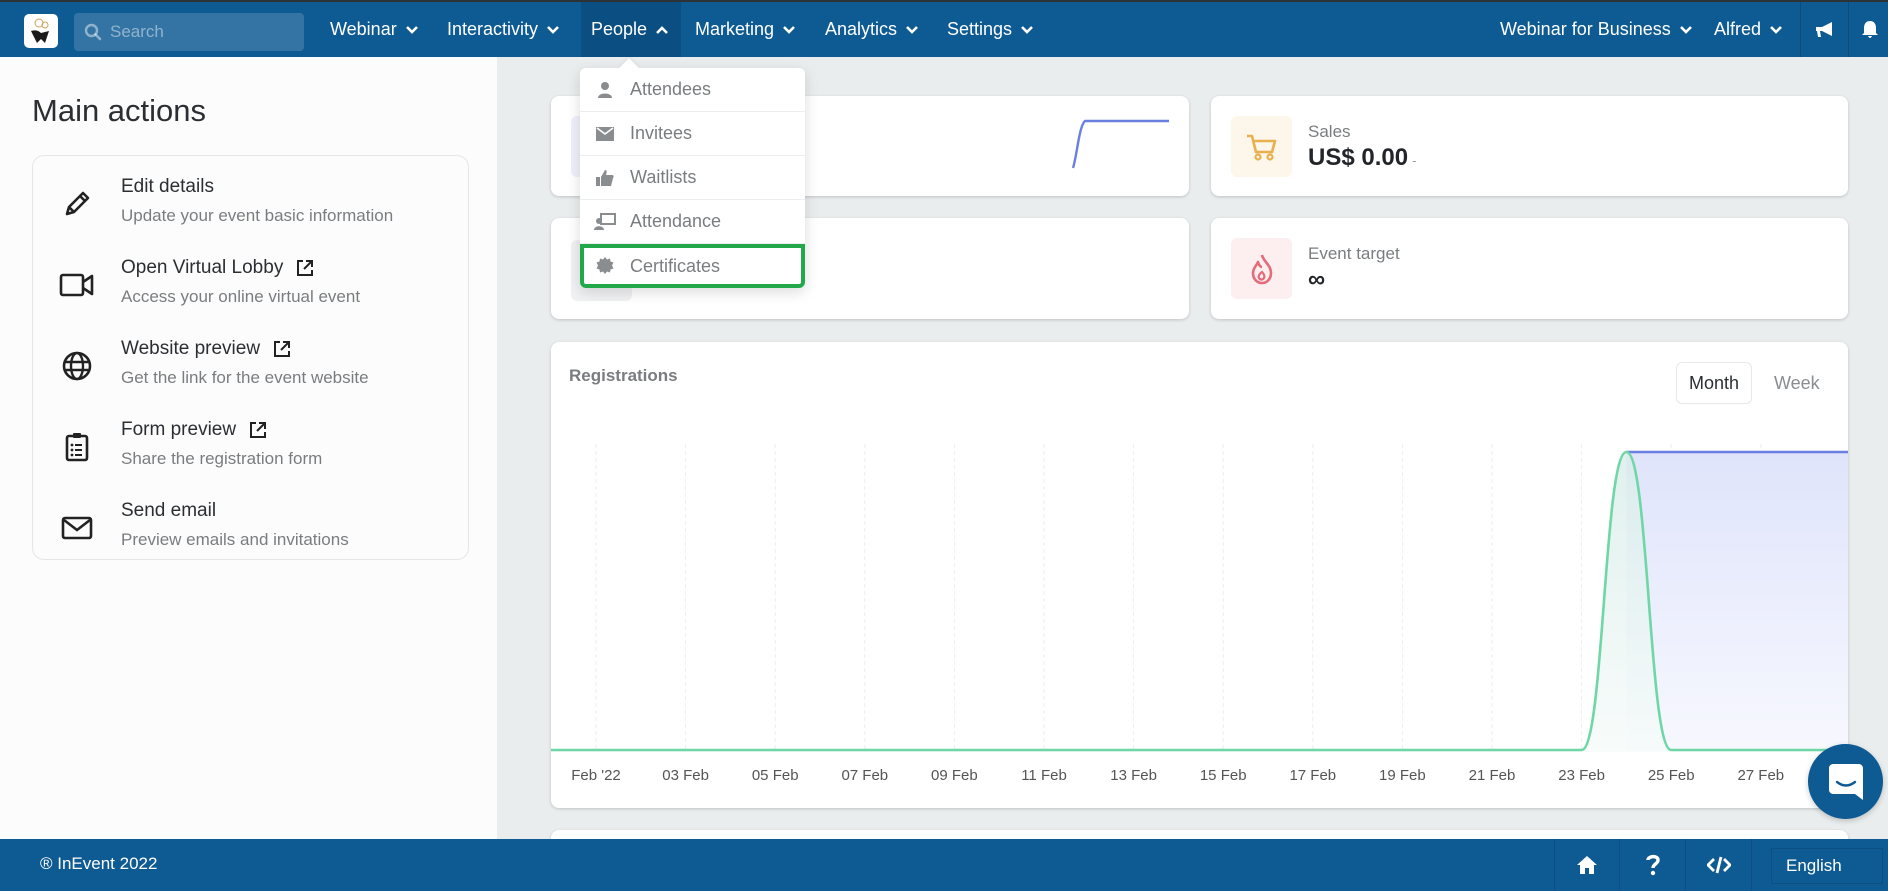 The width and height of the screenshot is (1888, 891). What do you see at coordinates (99, 863) in the screenshot?
I see `copyright: ® InEvent 2022` at bounding box center [99, 863].